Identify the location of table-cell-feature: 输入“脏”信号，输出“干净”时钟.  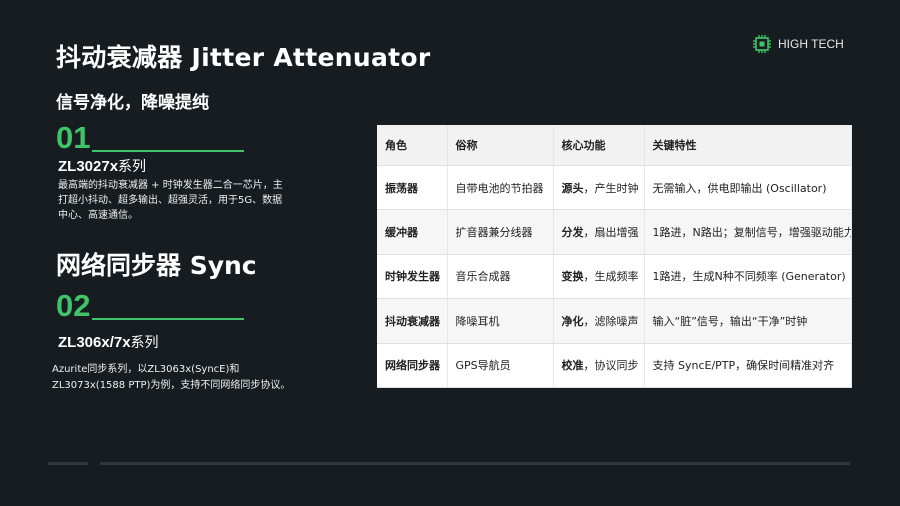
(748, 321).